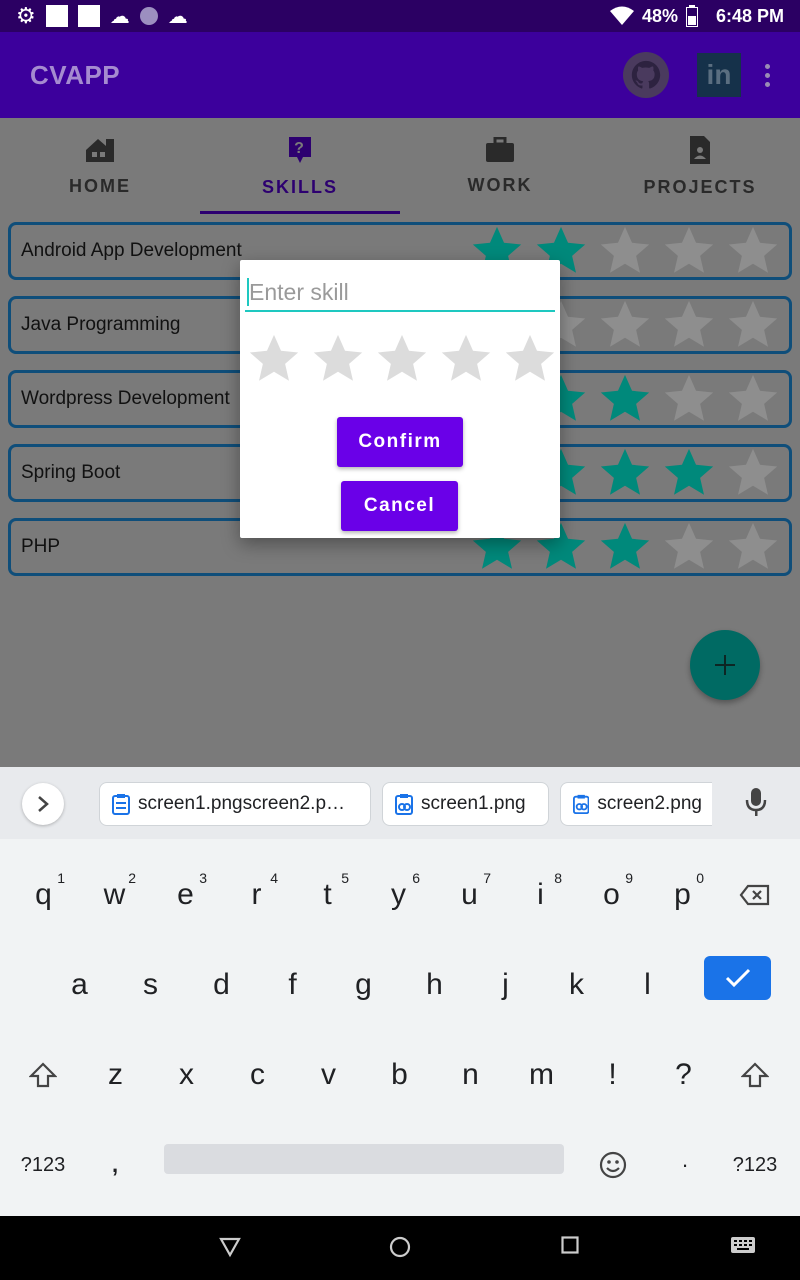  What do you see at coordinates (636, 804) in the screenshot?
I see `clipboard-chip: screen2.png` at bounding box center [636, 804].